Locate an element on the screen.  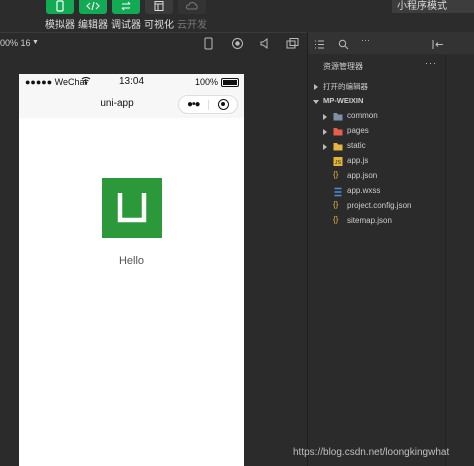
js-file-icon: JS is located at coordinates (338, 161).